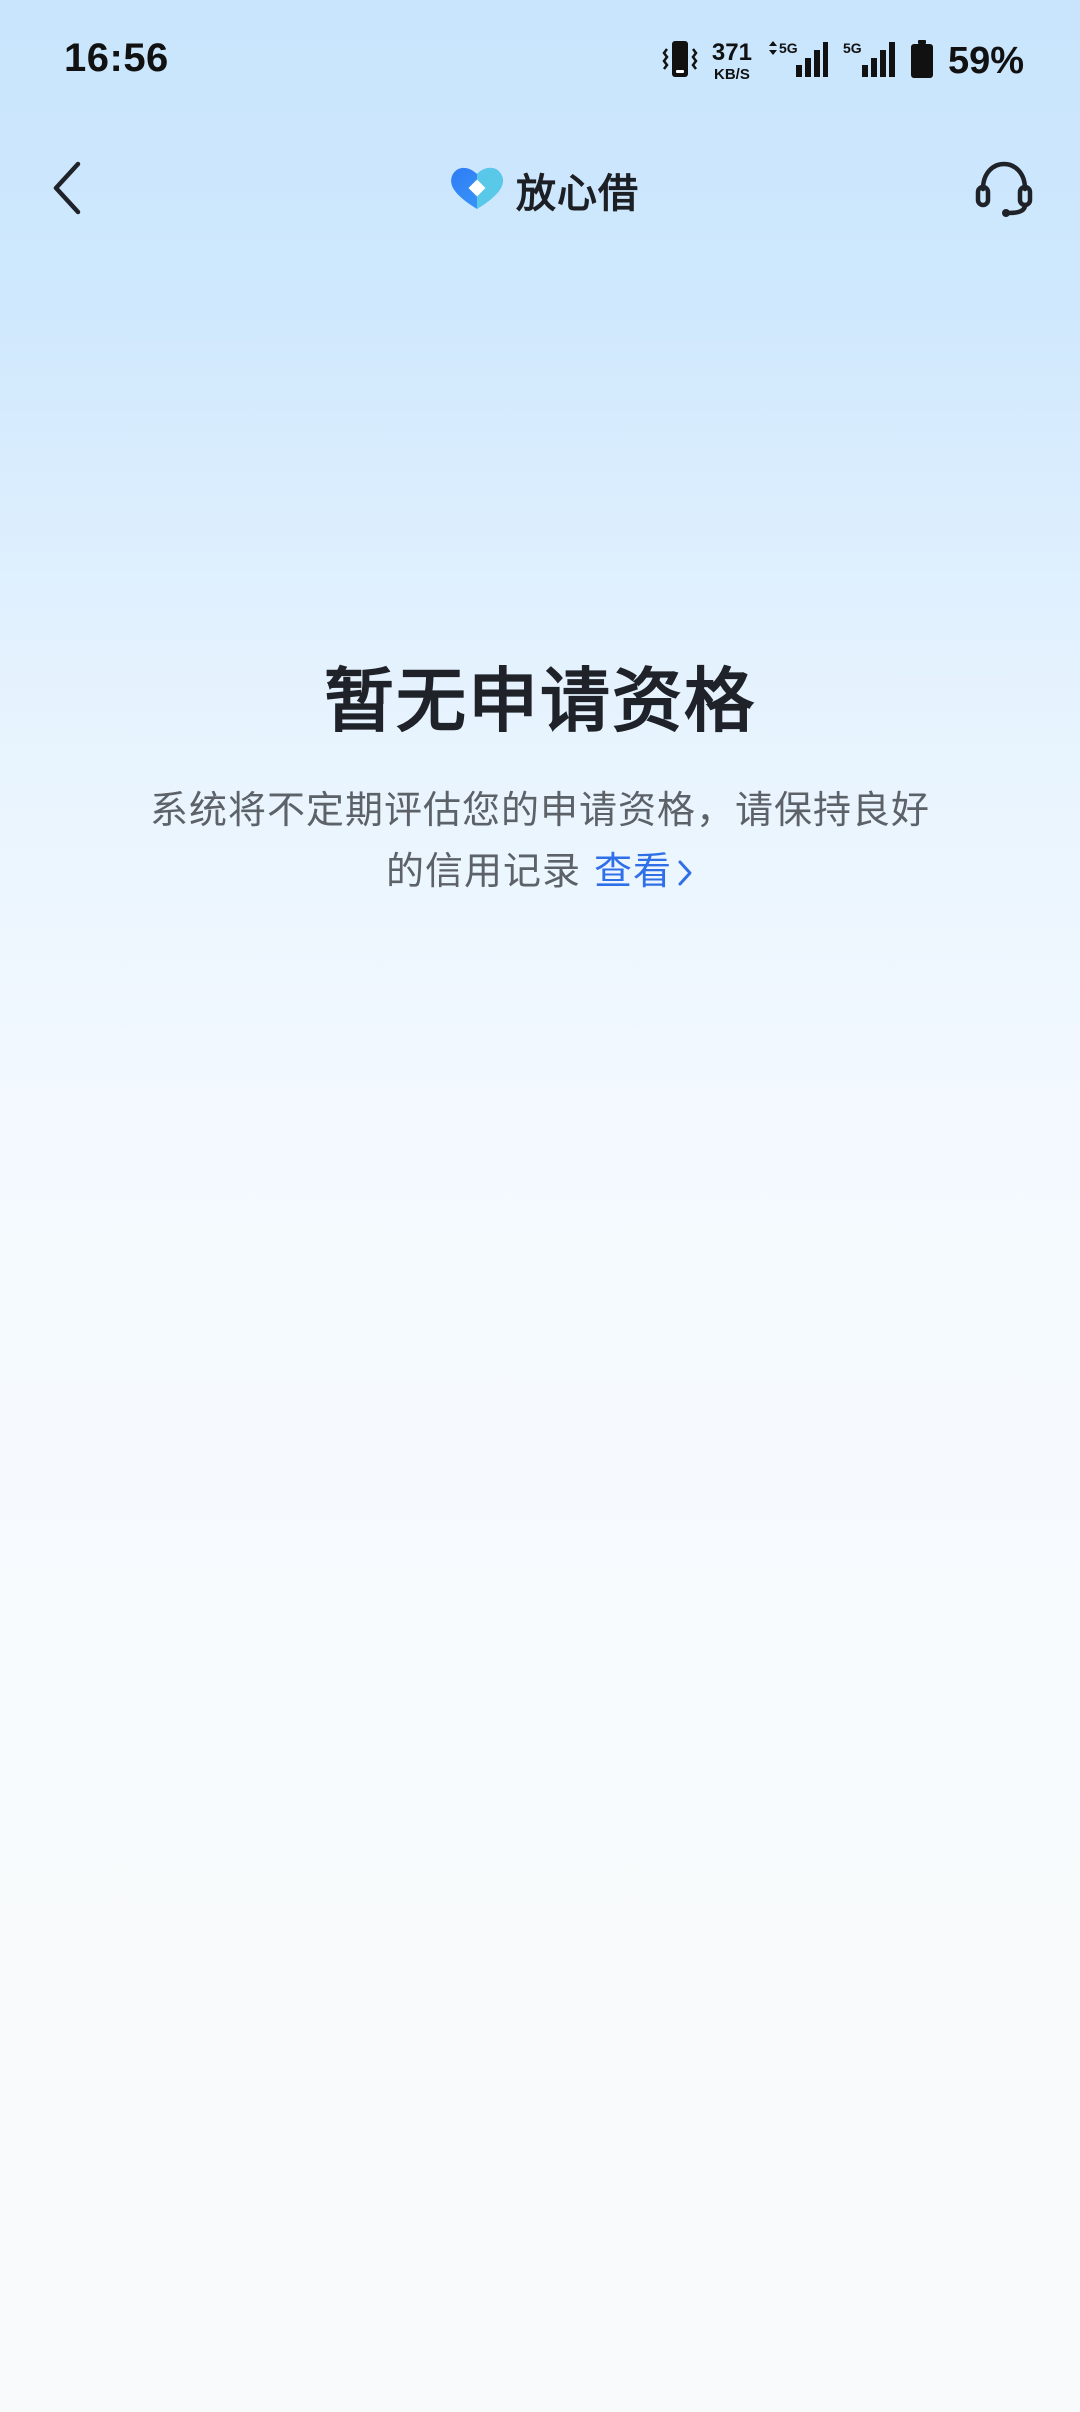 This screenshot has width=1080, height=2412. I want to click on status-time: 16:56, so click(116, 58).